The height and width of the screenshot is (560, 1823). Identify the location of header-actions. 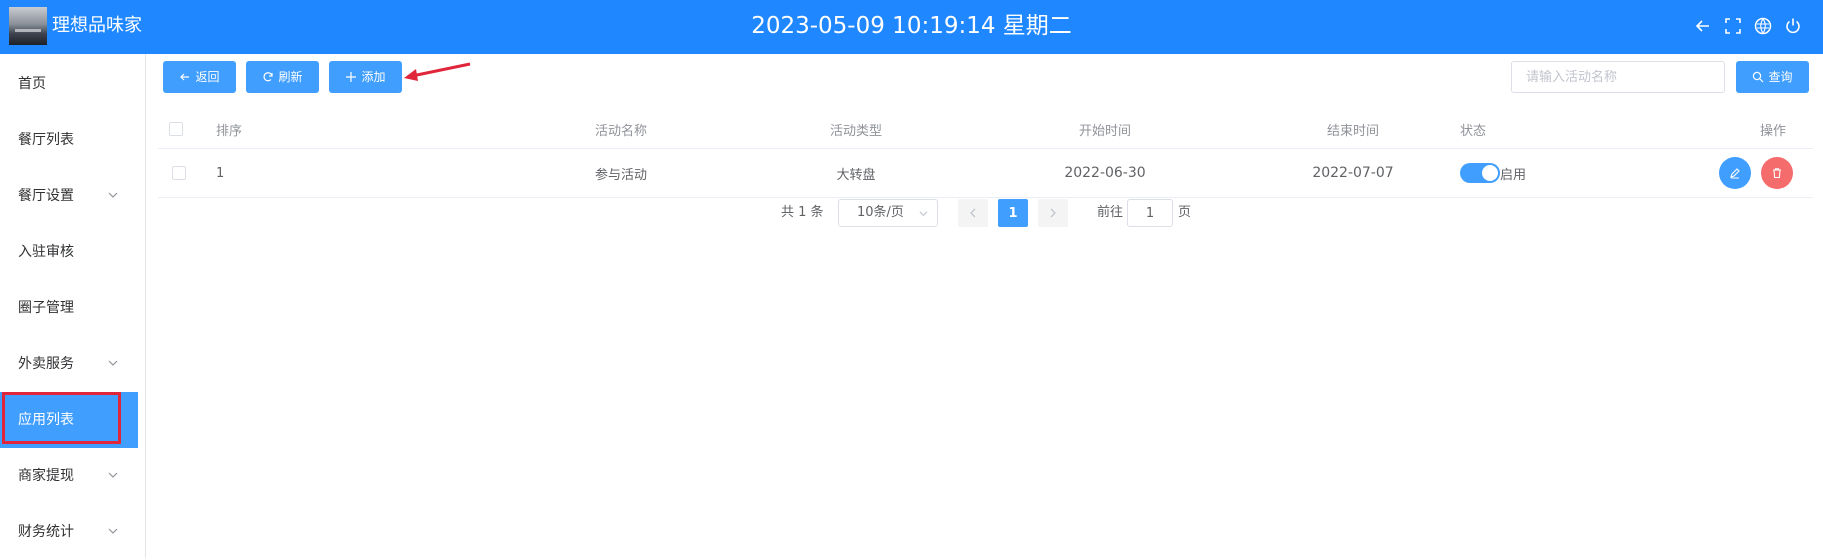
(1748, 26).